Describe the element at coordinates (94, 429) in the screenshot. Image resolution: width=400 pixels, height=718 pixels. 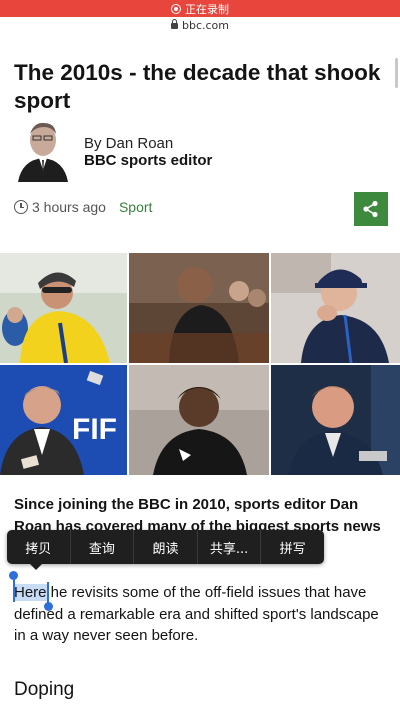
I see `svg-text: FIF` at that location.